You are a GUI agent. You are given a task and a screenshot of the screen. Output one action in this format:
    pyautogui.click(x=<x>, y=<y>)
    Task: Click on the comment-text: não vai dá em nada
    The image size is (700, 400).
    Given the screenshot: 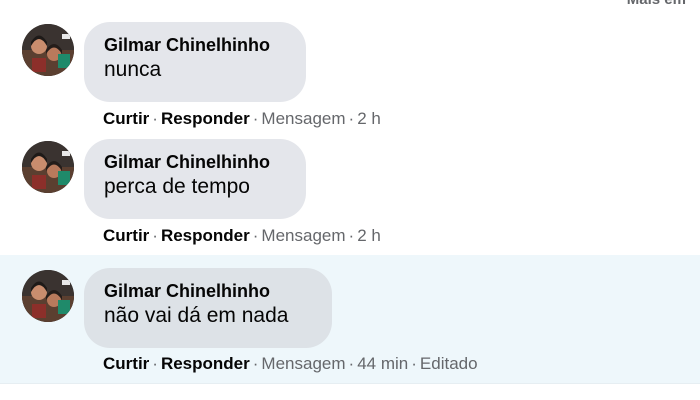 What is the action you would take?
    pyautogui.click(x=196, y=315)
    